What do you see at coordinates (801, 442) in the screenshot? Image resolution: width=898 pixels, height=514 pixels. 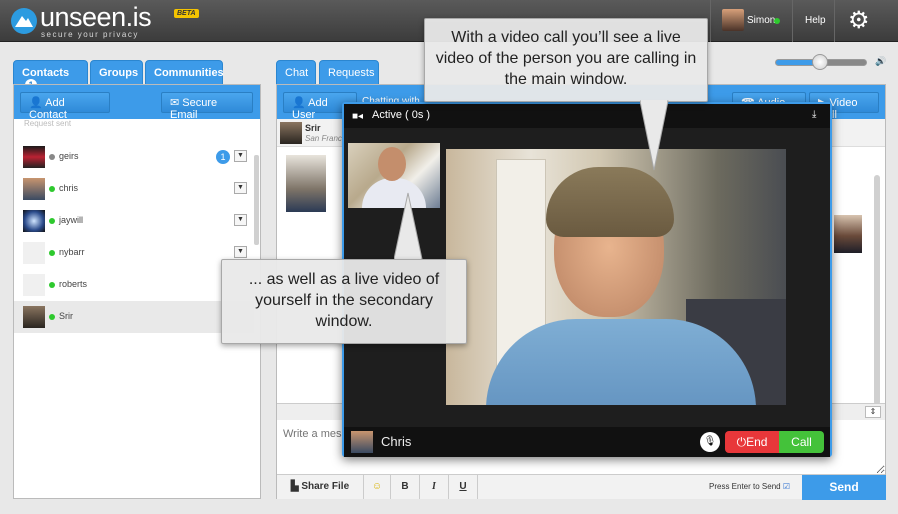 I see `call-button: Call` at bounding box center [801, 442].